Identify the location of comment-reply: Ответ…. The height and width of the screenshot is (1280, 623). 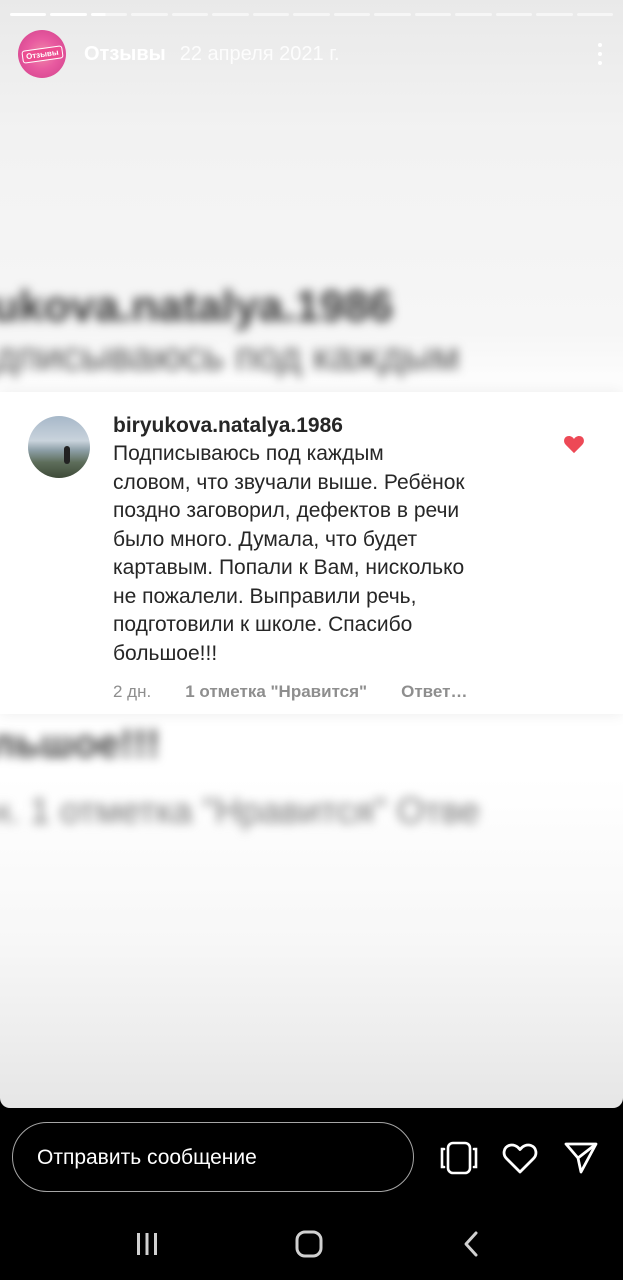
(434, 691).